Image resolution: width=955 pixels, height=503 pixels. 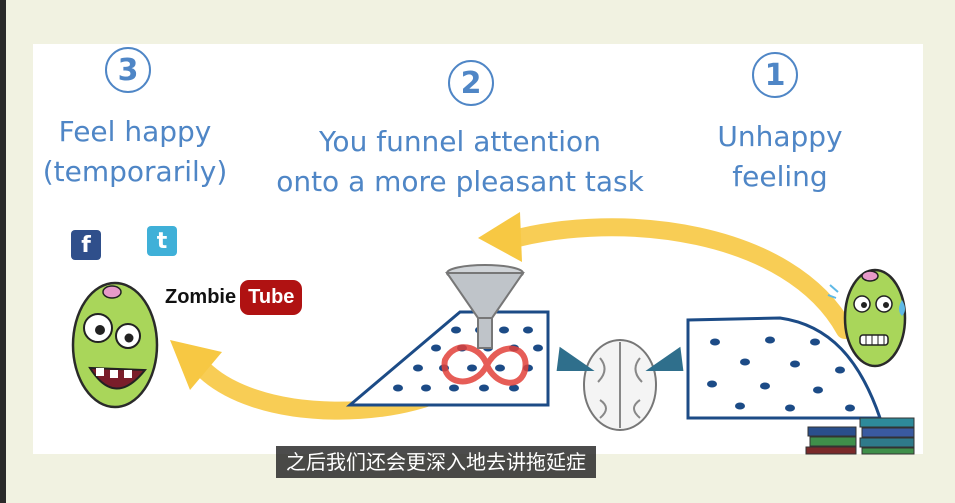 I want to click on brain-arrow-left, so click(x=575, y=358).